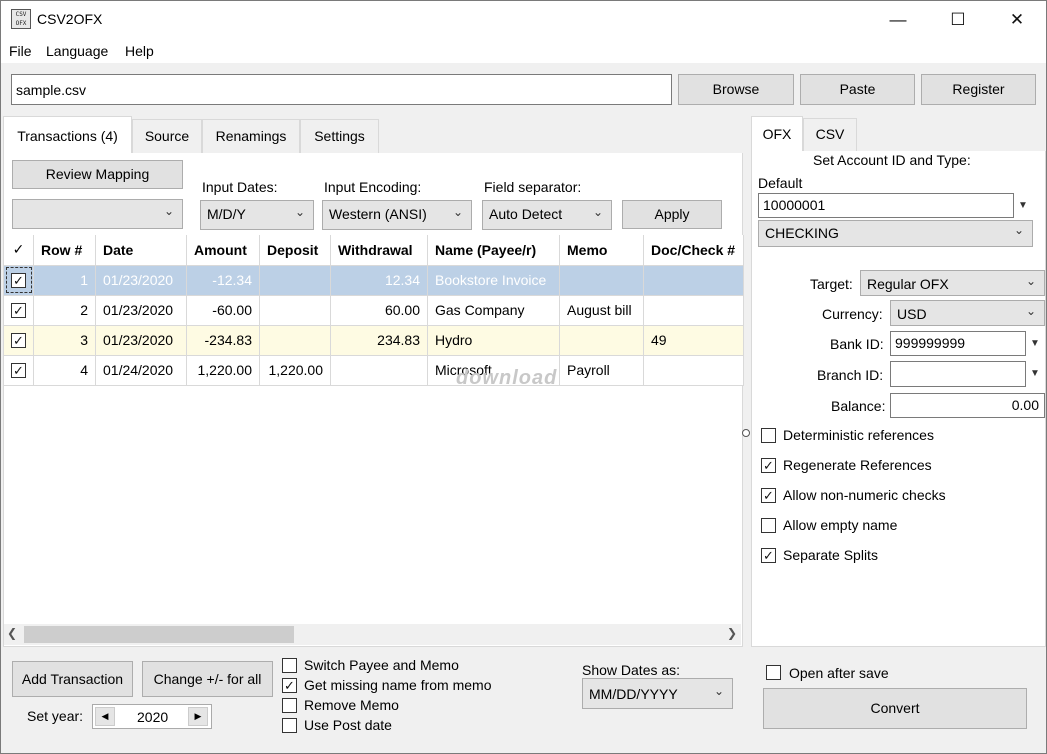 The image size is (1047, 754). What do you see at coordinates (348, 725) in the screenshot?
I see `use-post-date-label: Use Post date` at bounding box center [348, 725].